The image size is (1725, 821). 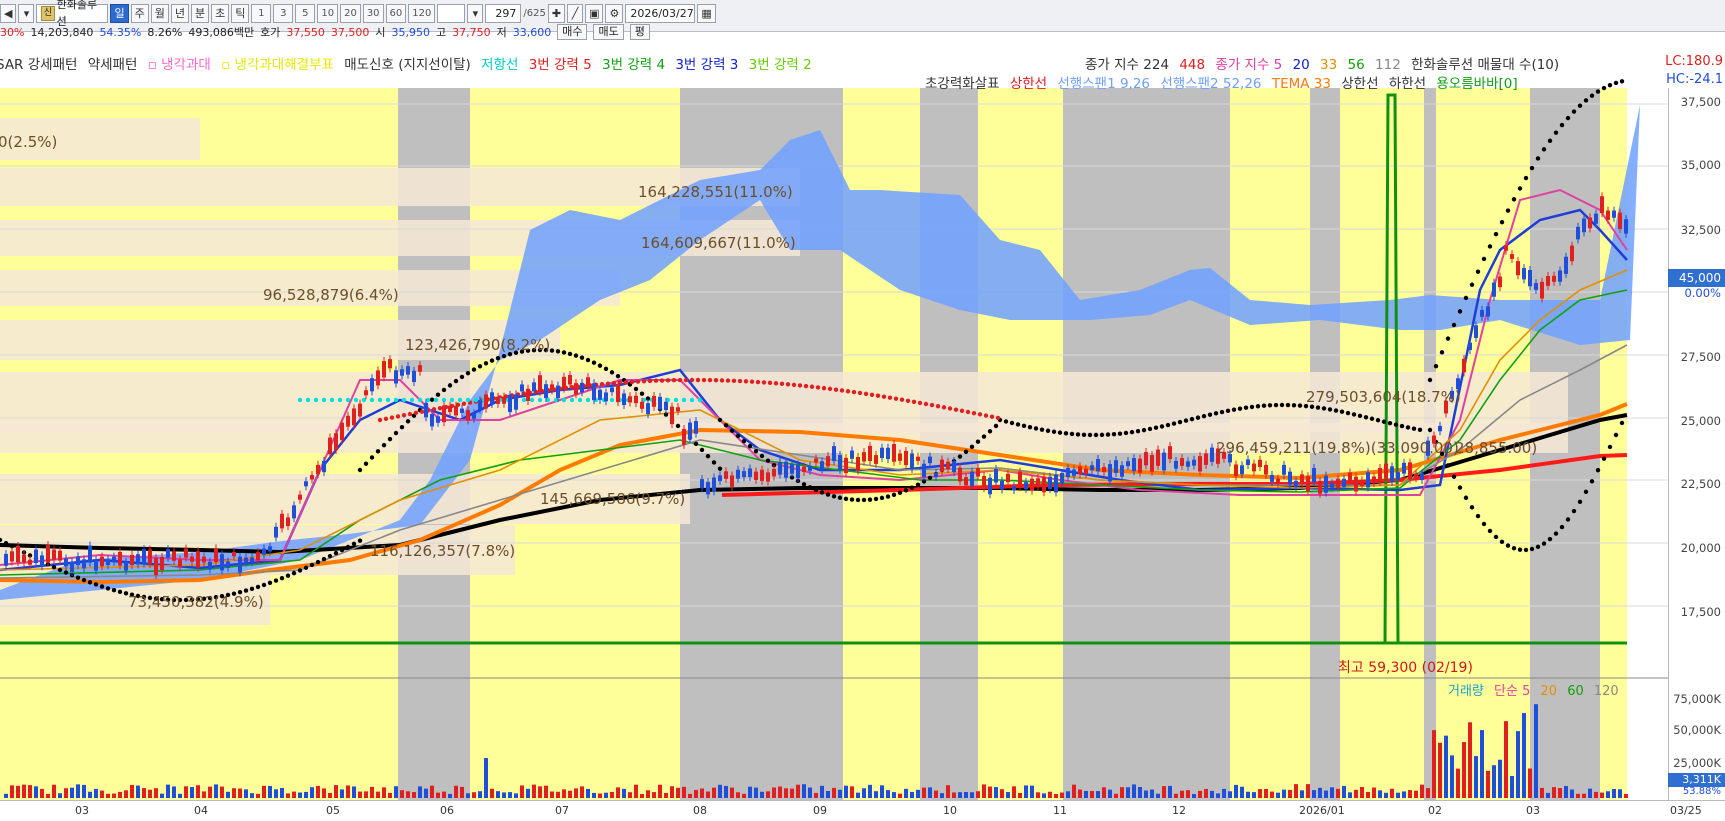 I want to click on interval-60-button: 60, so click(x=396, y=13).